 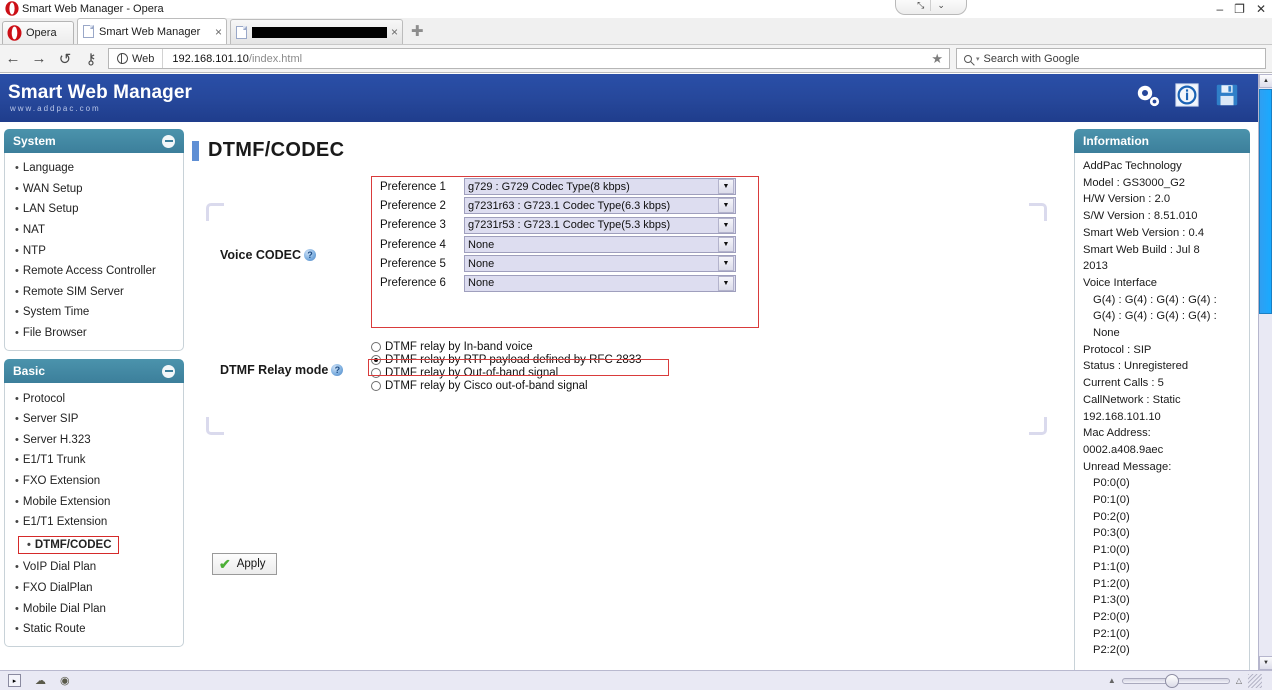 I want to click on preference-5-select: None ▼, so click(x=600, y=264).